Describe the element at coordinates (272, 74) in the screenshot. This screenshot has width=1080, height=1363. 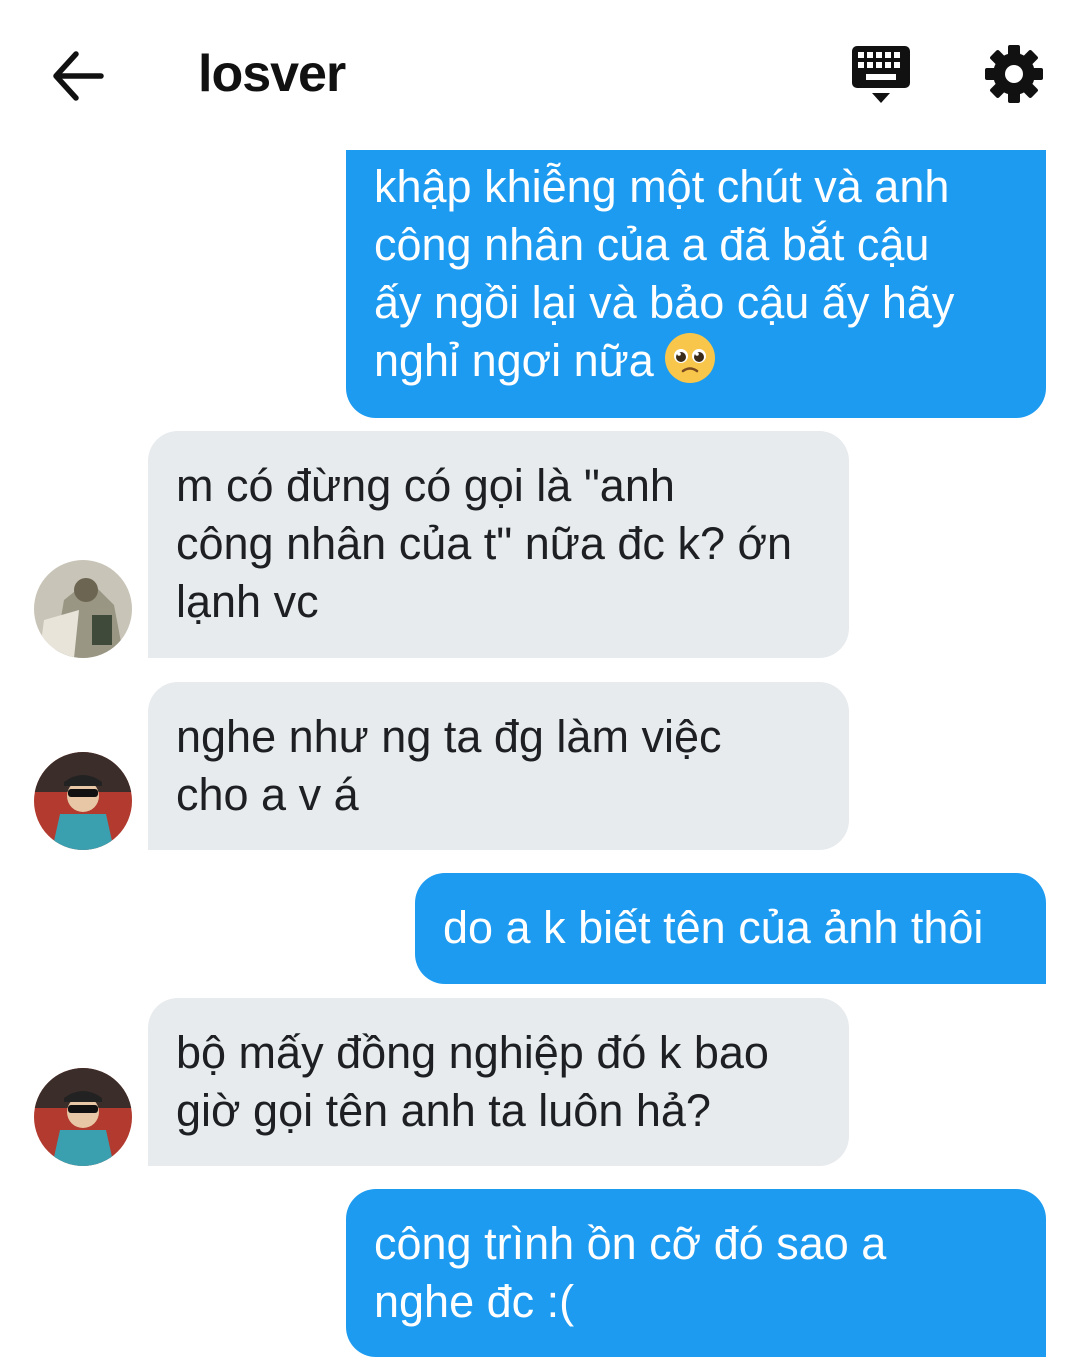
I see `conversation-title: losver` at that location.